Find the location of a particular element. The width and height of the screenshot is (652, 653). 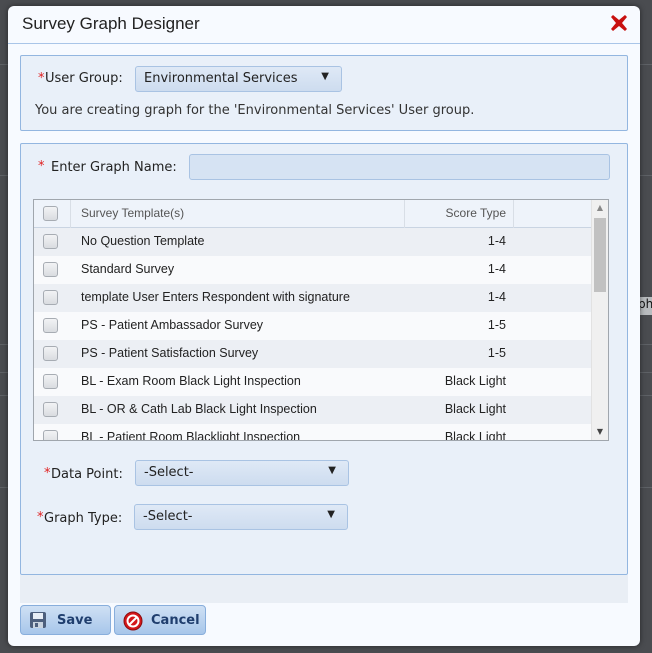

scroll-up-arrow-icon: ▲ is located at coordinates (600, 208).